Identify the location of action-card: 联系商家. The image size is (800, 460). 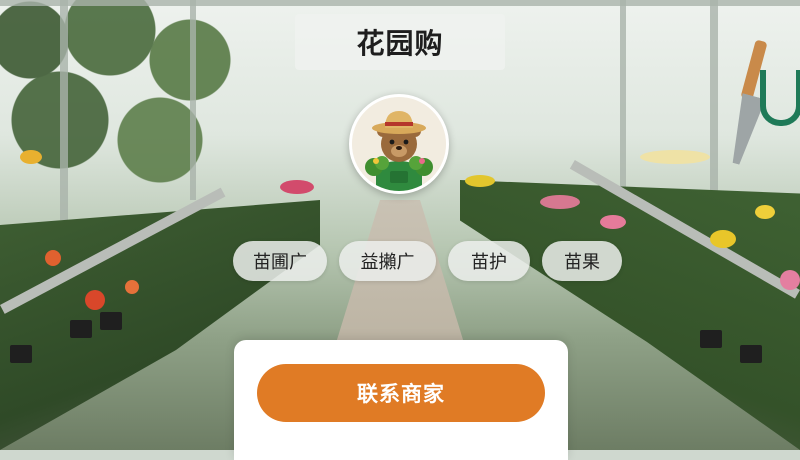
(401, 400).